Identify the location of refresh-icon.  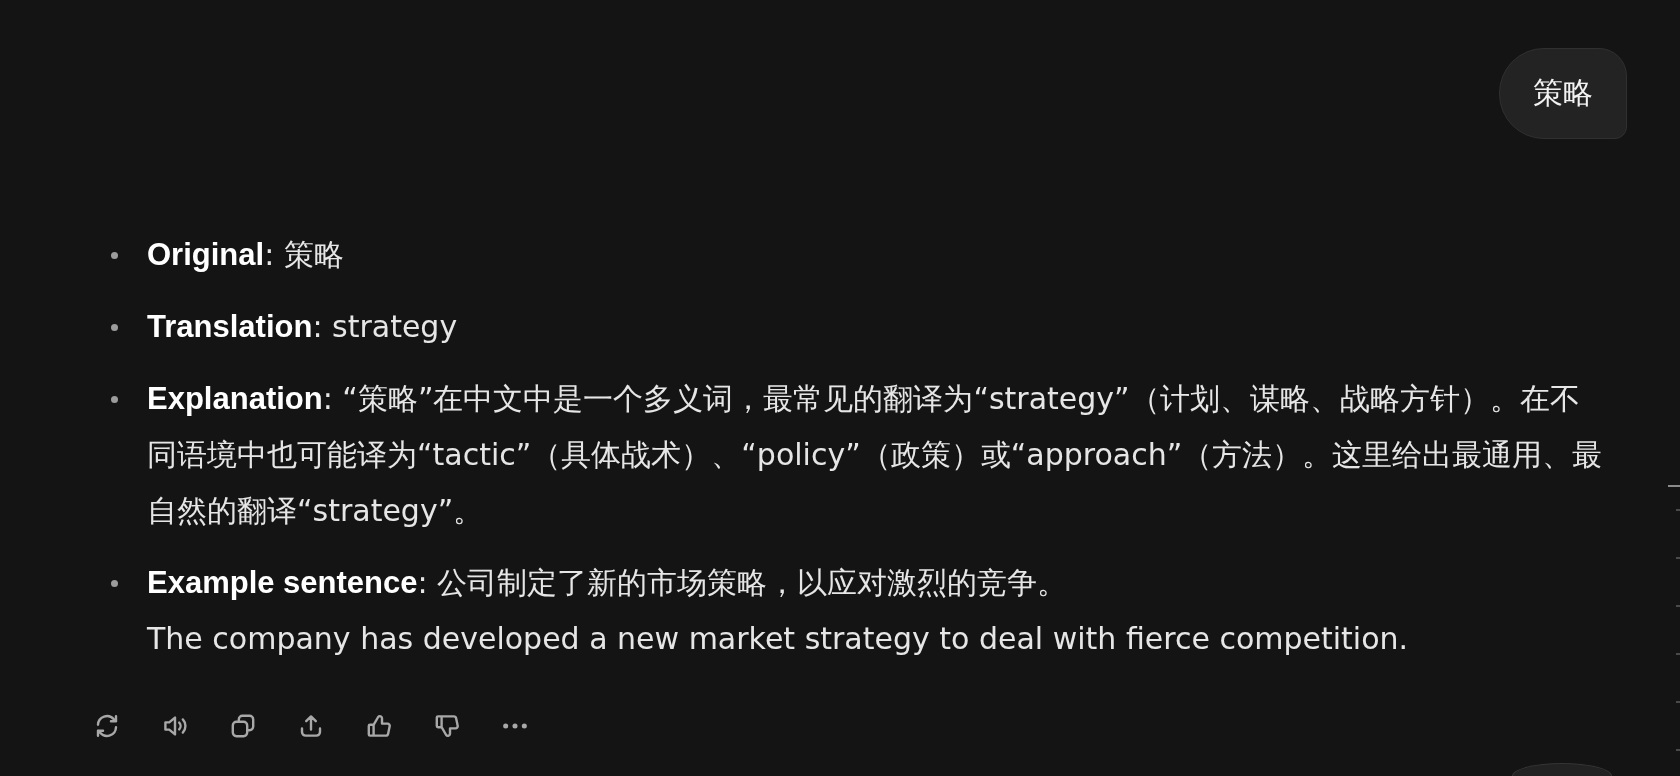
(107, 726).